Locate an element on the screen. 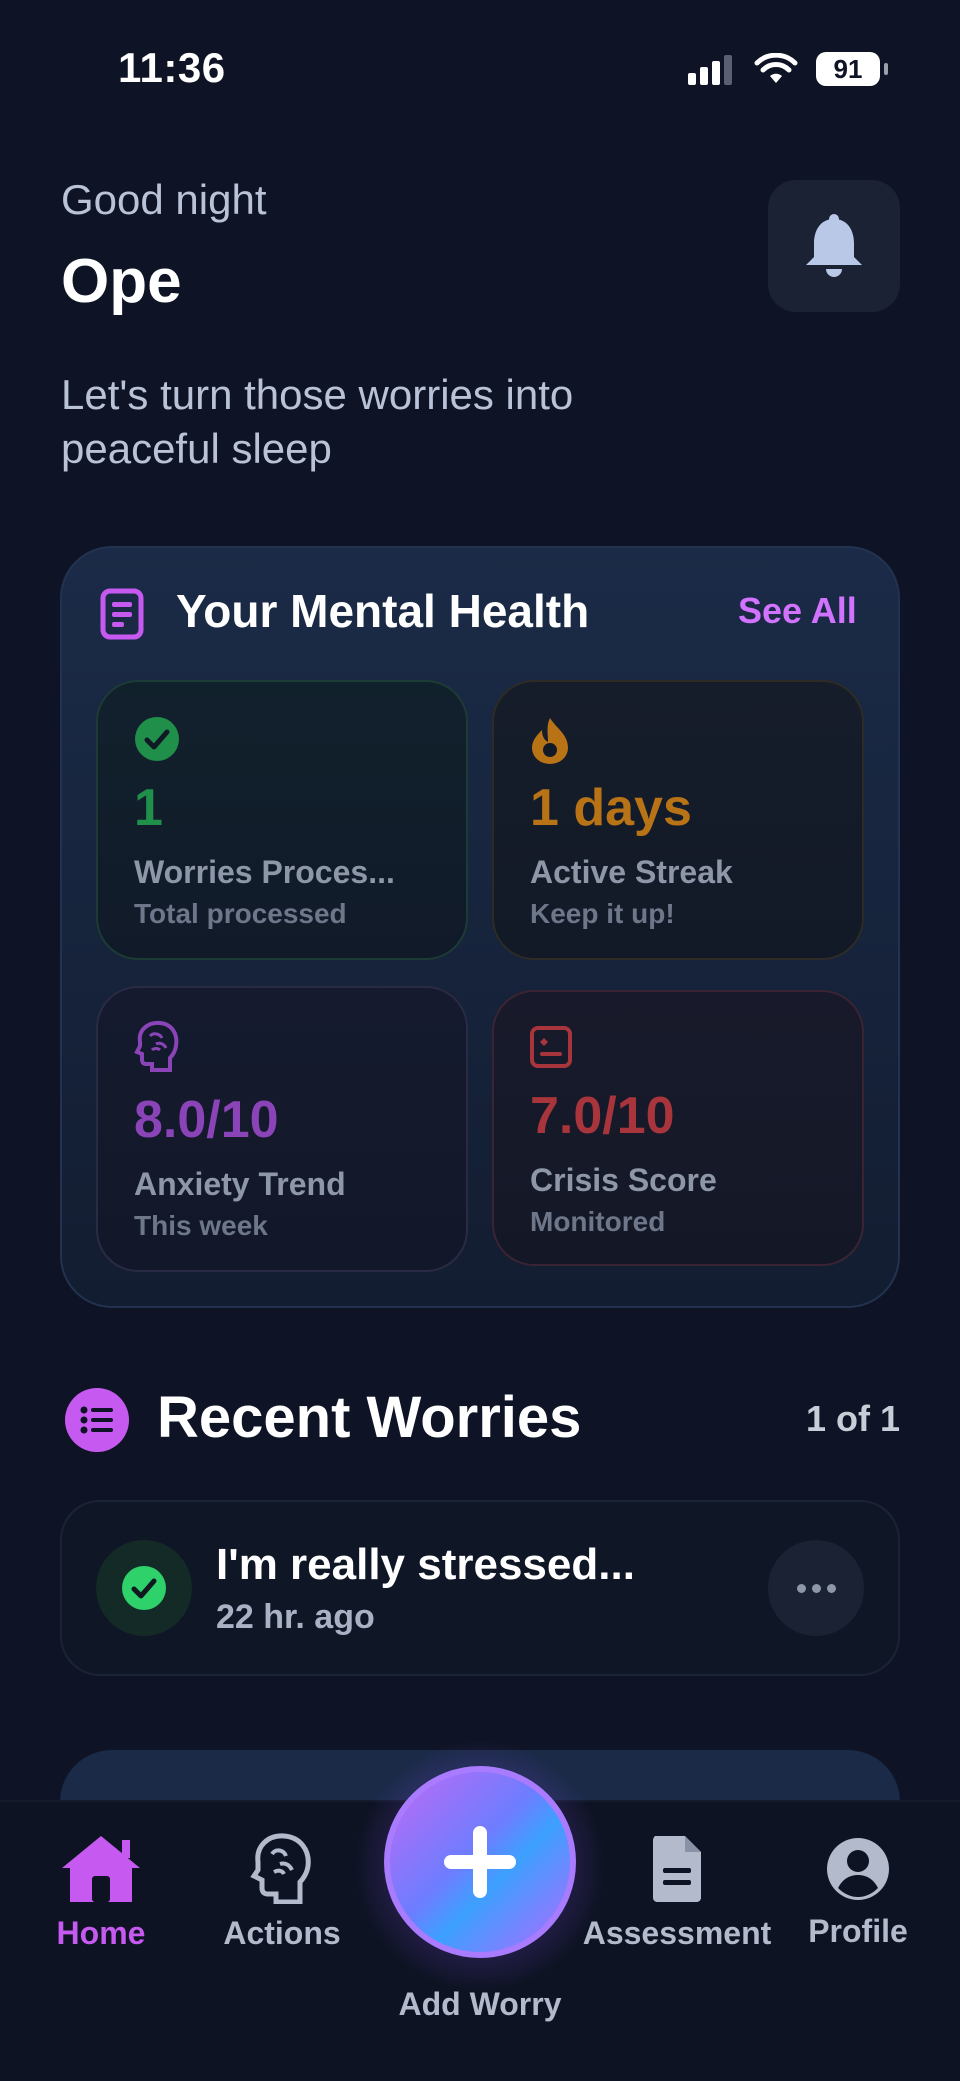  more-options-button is located at coordinates (816, 1588).